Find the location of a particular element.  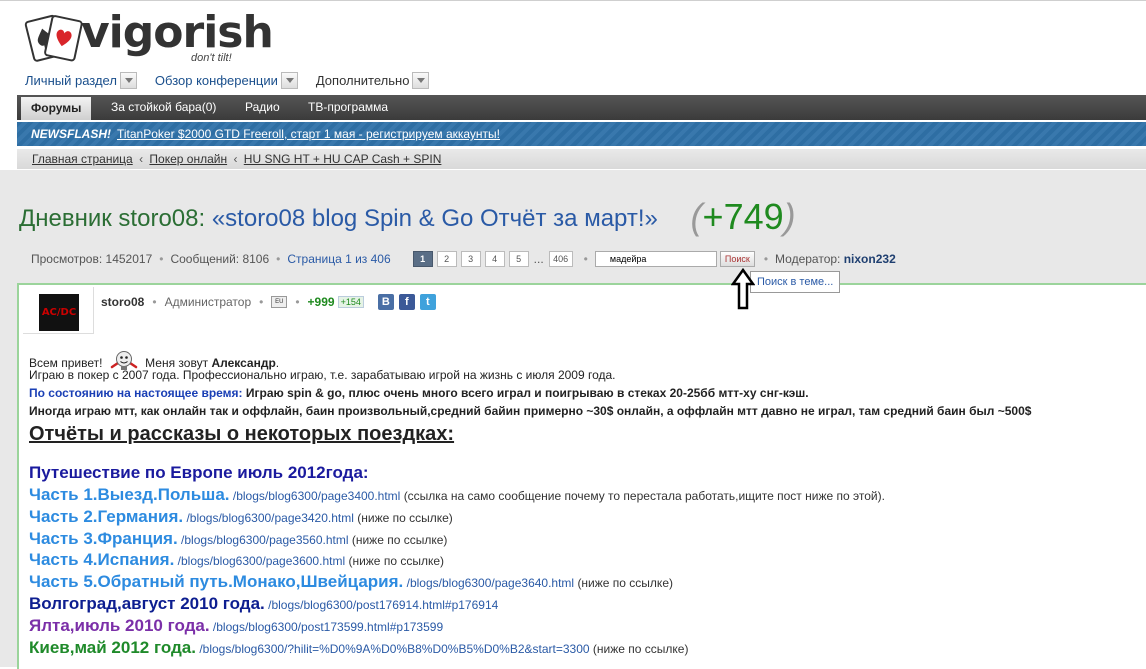

newsflash-label: NEWSFLASH! is located at coordinates (71, 134).